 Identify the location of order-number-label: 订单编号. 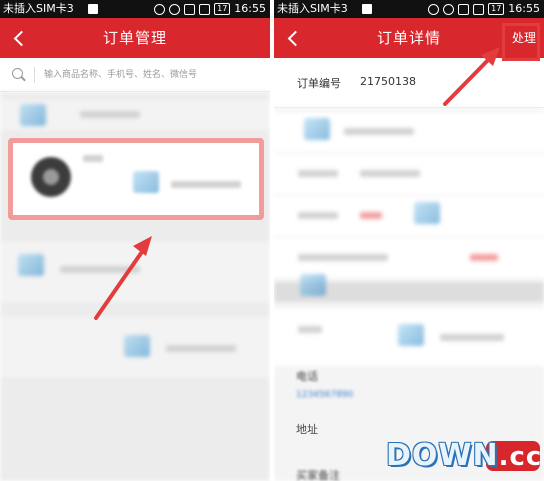
(319, 83).